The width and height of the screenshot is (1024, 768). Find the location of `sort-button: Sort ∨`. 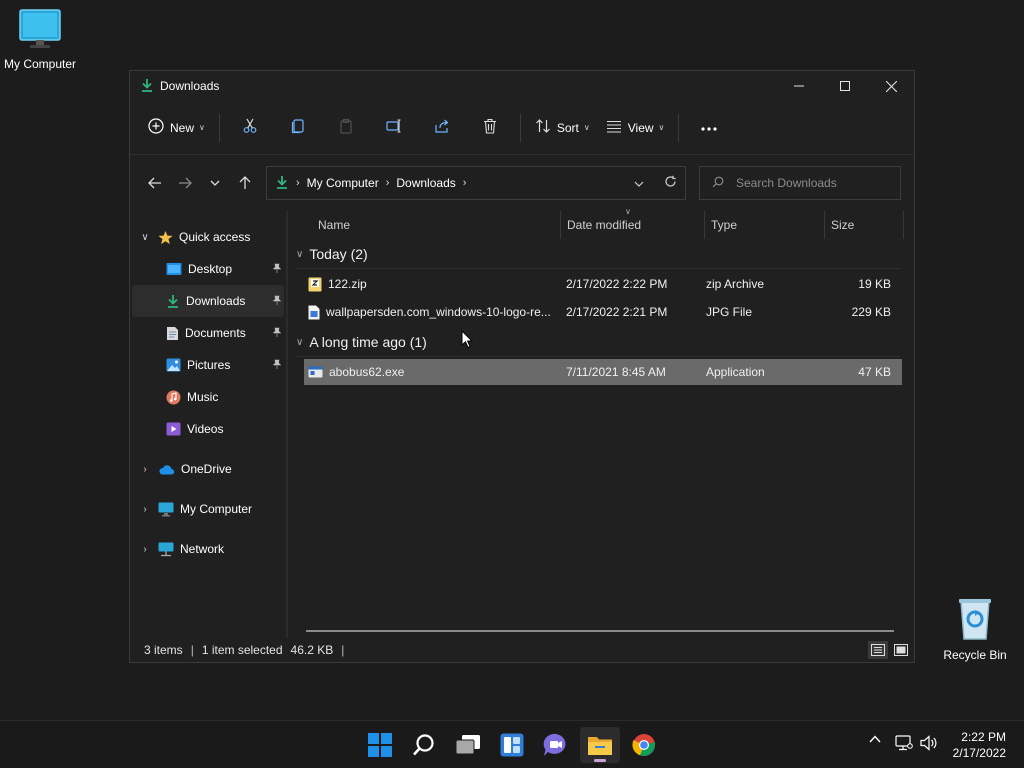

sort-button: Sort ∨ is located at coordinates (562, 128).